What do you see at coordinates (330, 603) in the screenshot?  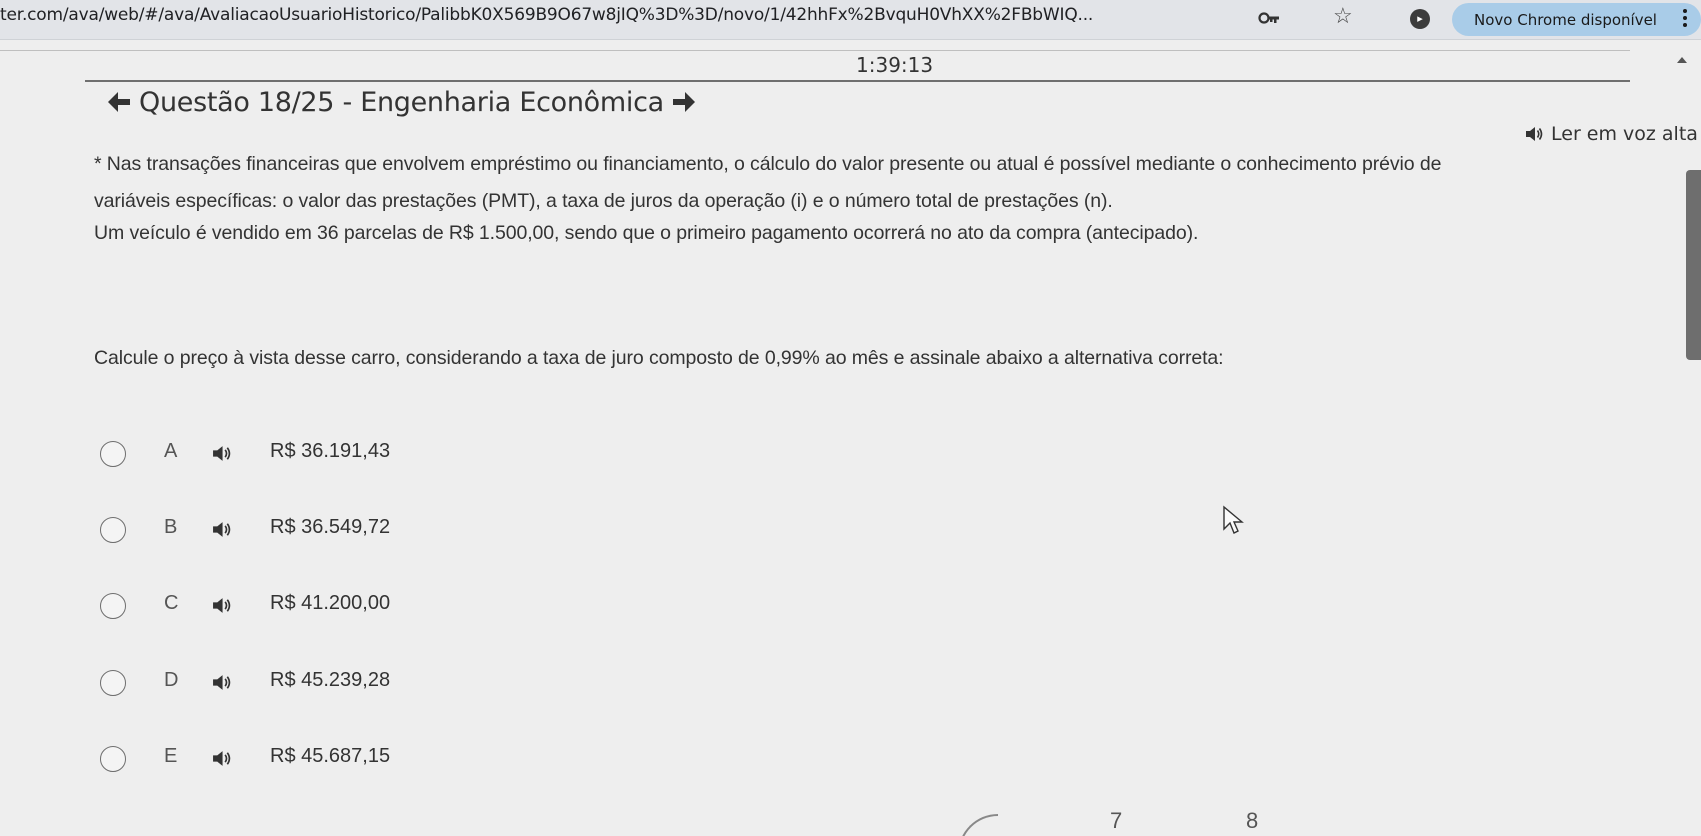 I see `option-text: R$ 41.200,00` at bounding box center [330, 603].